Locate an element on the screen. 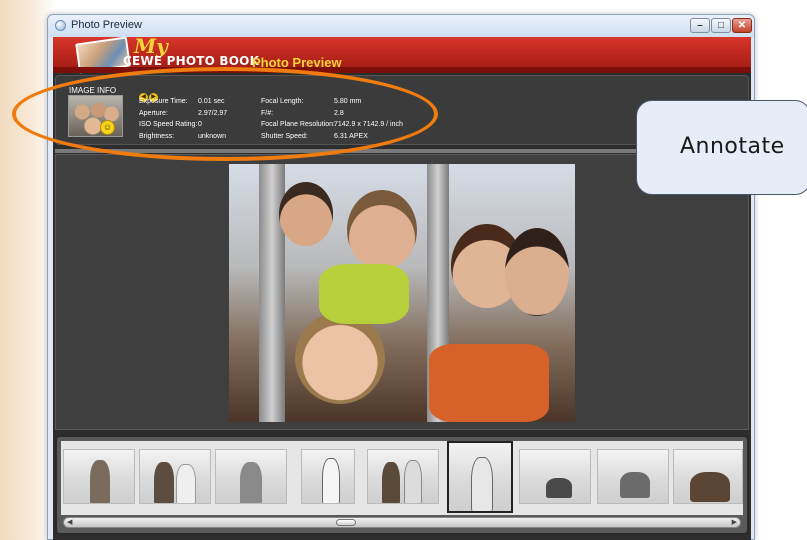  app-header: My CEWE PHOTO BOOK Photo Preview is located at coordinates (402, 54).